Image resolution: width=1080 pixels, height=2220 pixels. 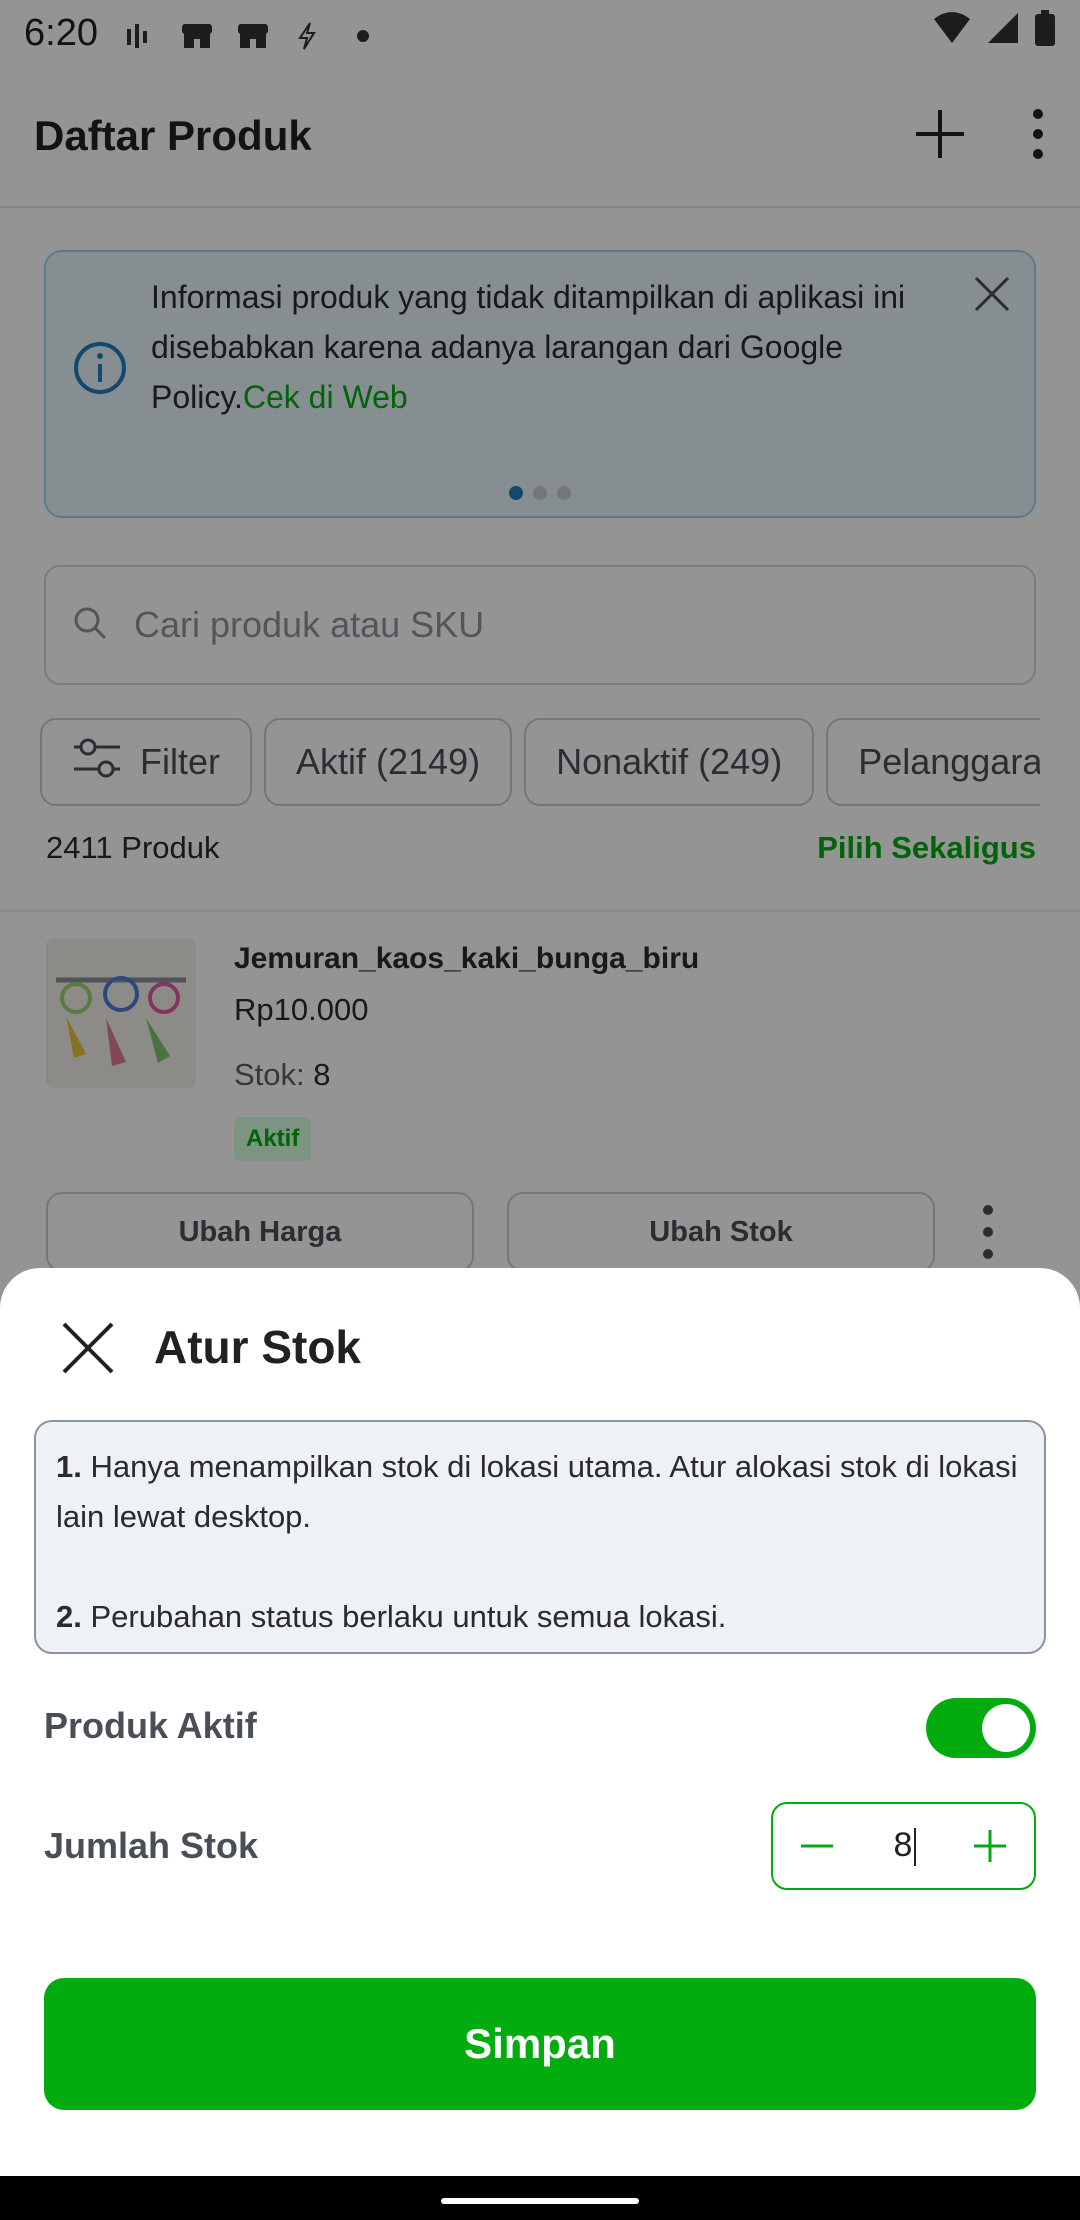 What do you see at coordinates (540, 2201) in the screenshot?
I see `home-gesture-handle` at bounding box center [540, 2201].